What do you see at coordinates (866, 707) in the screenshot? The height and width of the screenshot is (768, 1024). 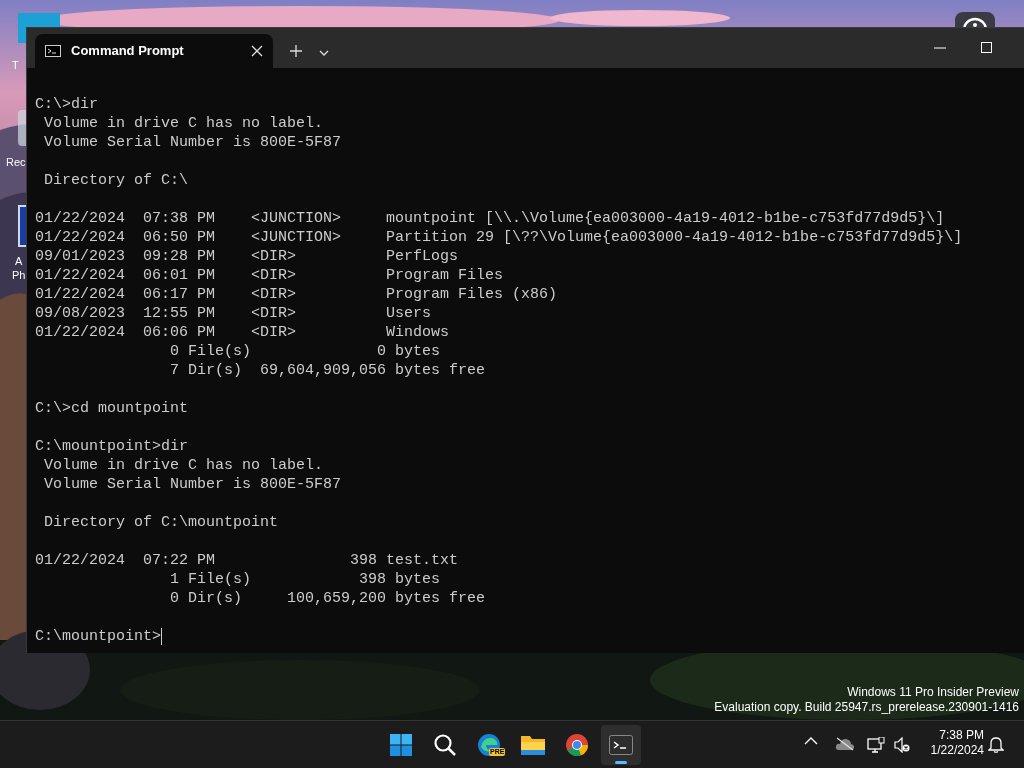 I see `watermark-text: Evaluation copy. Build 25947.rs_prerelease.230901-1416` at bounding box center [866, 707].